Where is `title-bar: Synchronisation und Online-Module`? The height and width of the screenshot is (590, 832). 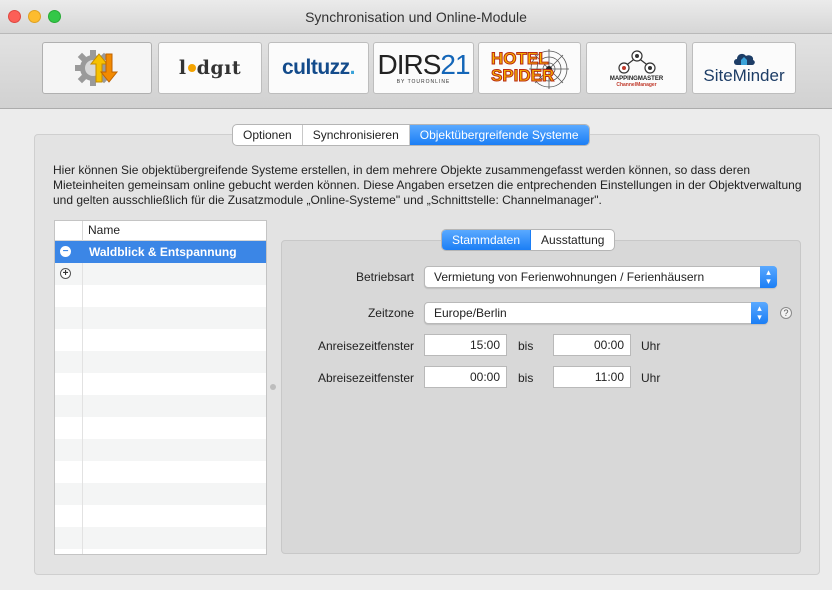
title-bar: Synchronisation und Online-Module is located at coordinates (416, 17).